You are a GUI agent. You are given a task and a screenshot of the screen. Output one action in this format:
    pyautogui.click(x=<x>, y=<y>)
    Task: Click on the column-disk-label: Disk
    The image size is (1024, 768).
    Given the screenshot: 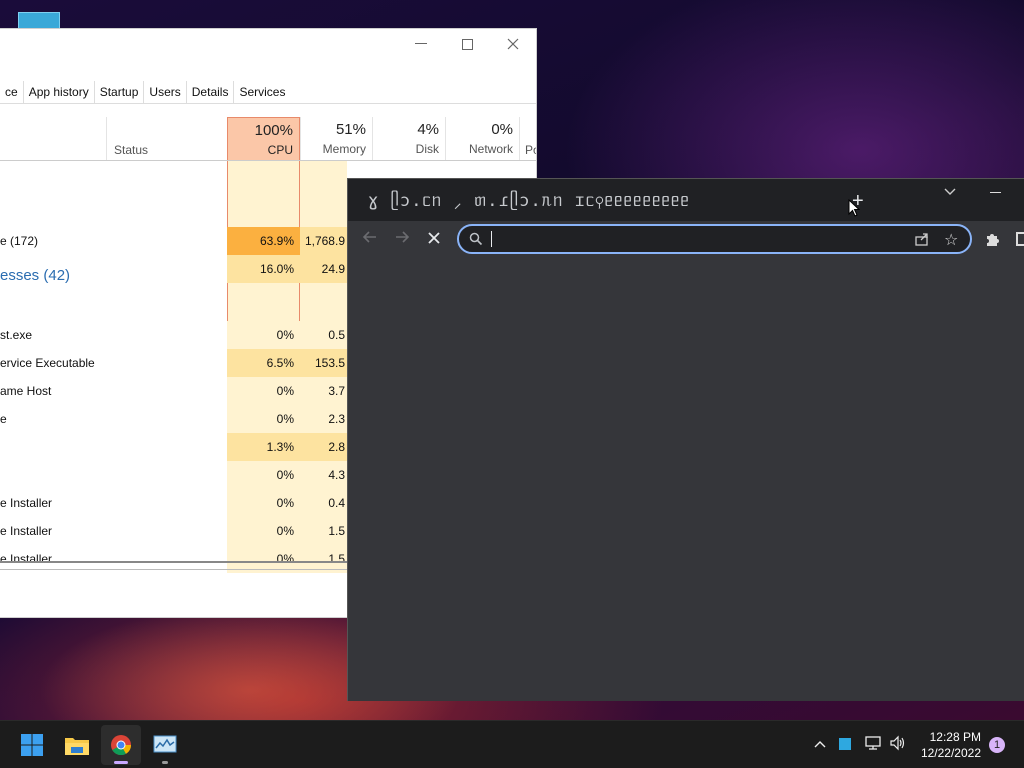 What is the action you would take?
    pyautogui.click(x=427, y=149)
    